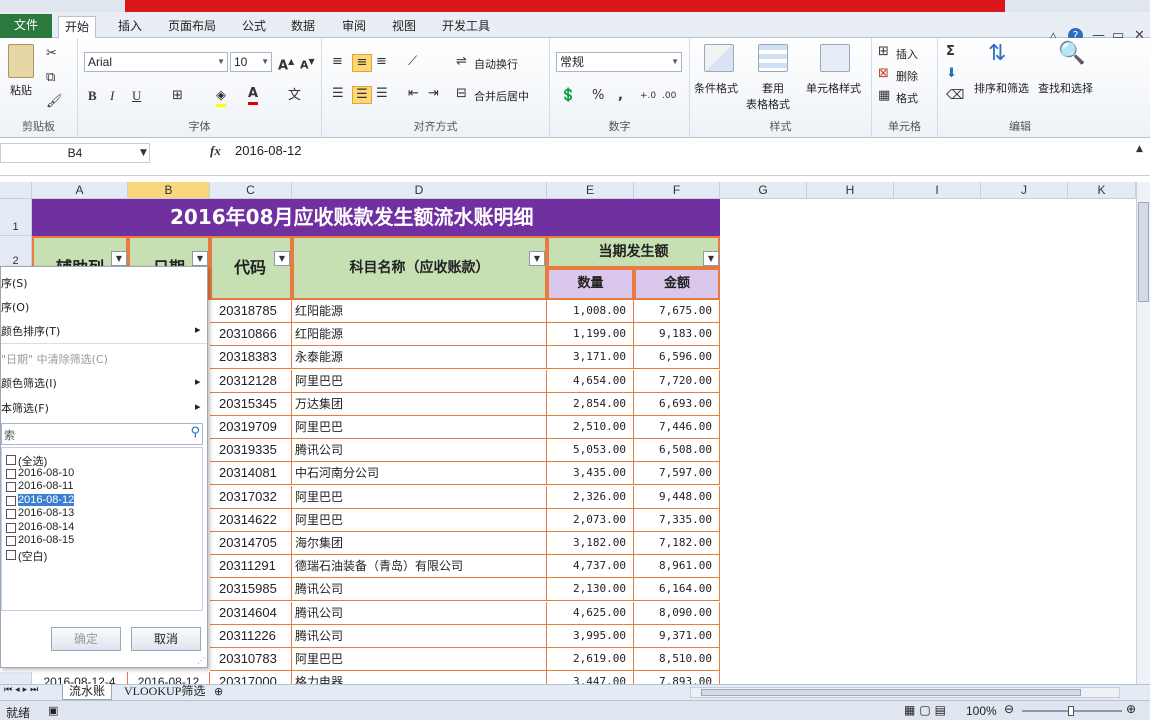 The image size is (1150, 721). I want to click on cell-code: 20314081, so click(251, 473).